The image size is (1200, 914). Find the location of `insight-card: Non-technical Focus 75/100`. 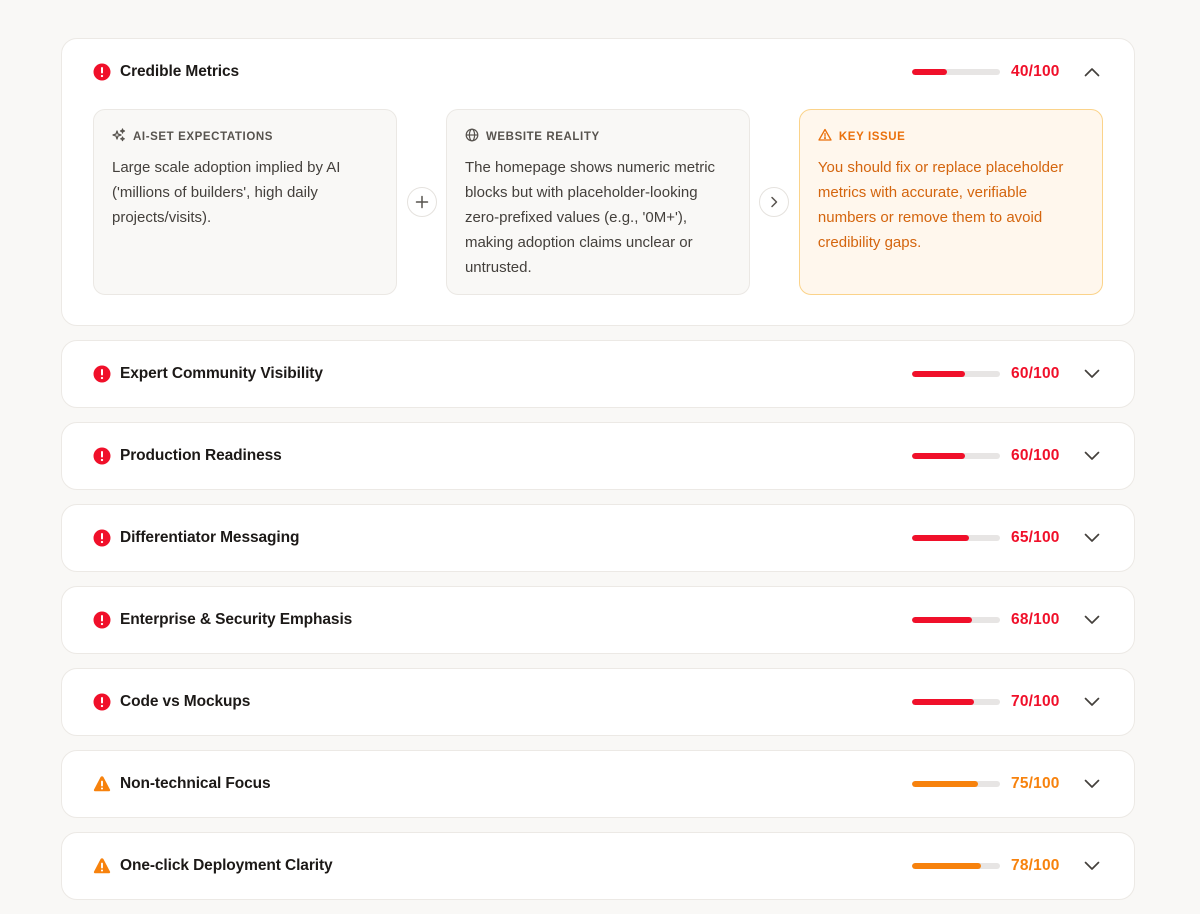

insight-card: Non-technical Focus 75/100 is located at coordinates (598, 784).